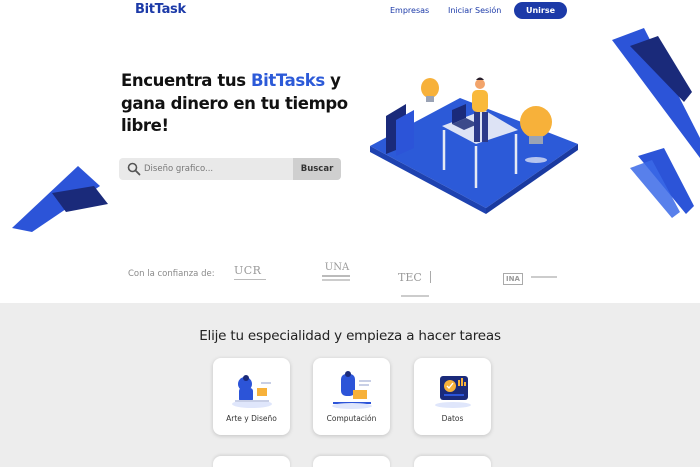 The height and width of the screenshot is (467, 700). I want to click on nav-link-login: Iniciar Sesión, so click(474, 10).